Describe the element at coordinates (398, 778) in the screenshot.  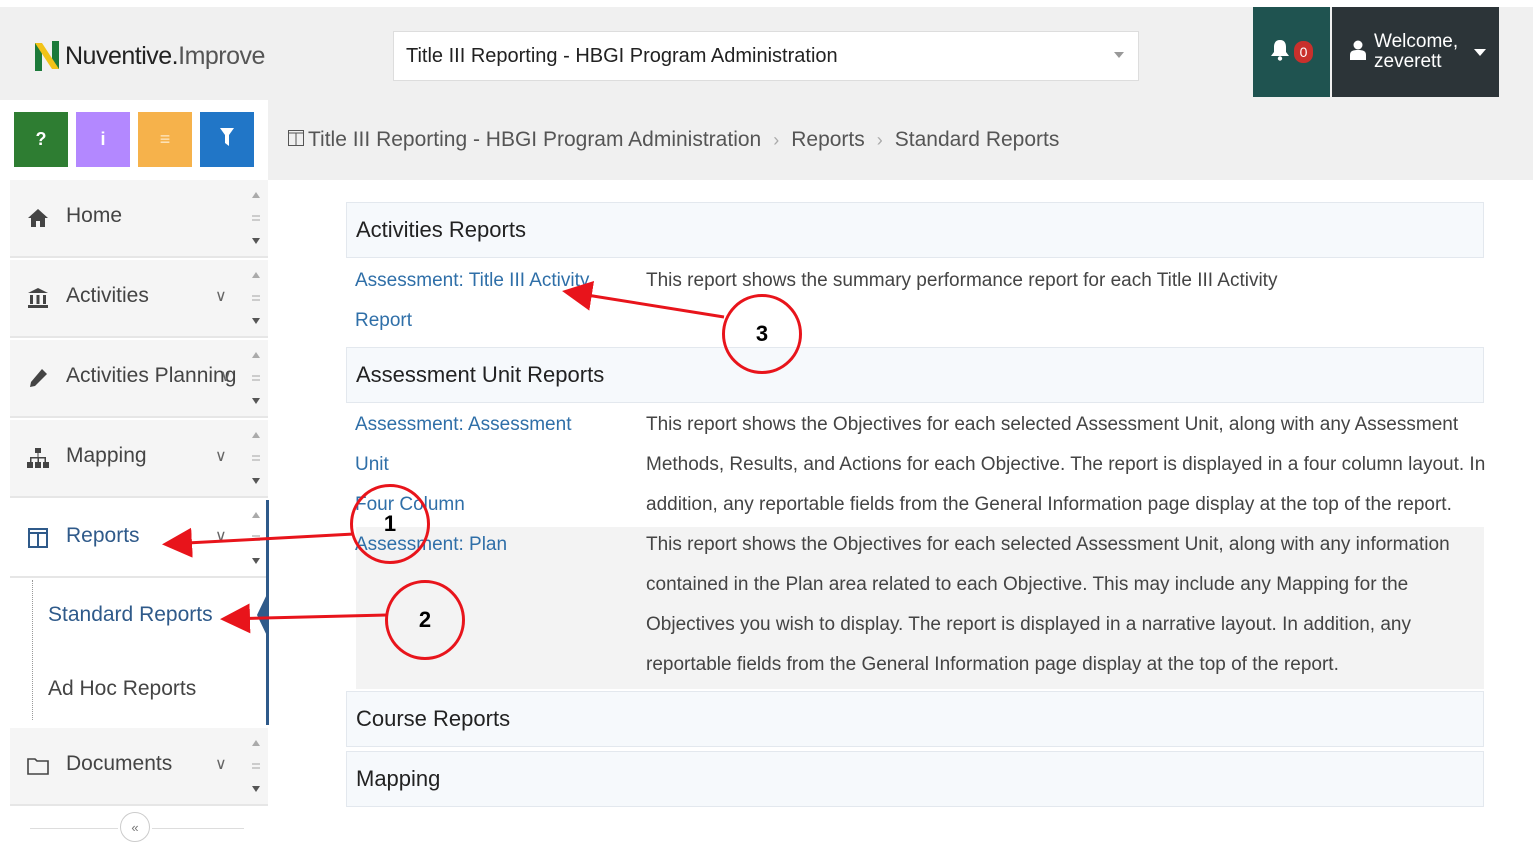
I see `section-title: Mapping` at that location.